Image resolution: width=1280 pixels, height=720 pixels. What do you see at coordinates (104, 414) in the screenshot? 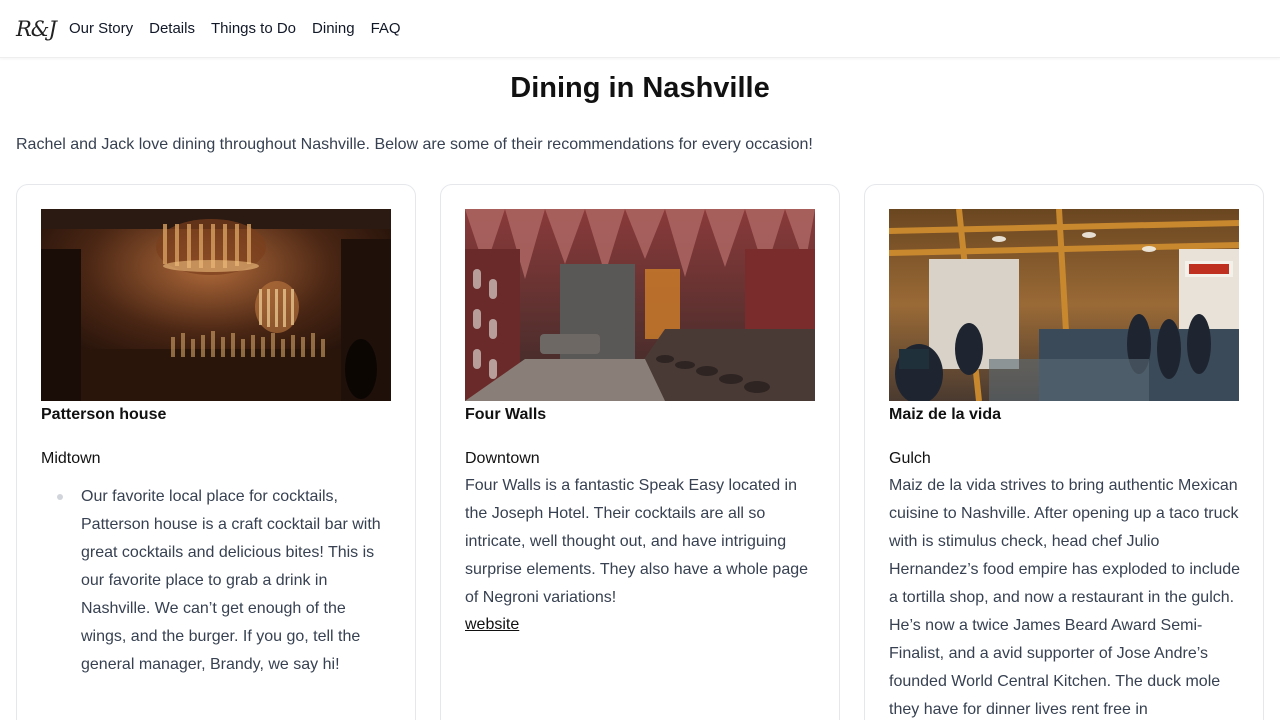
I see `restaurant-name: Patterson house` at bounding box center [104, 414].